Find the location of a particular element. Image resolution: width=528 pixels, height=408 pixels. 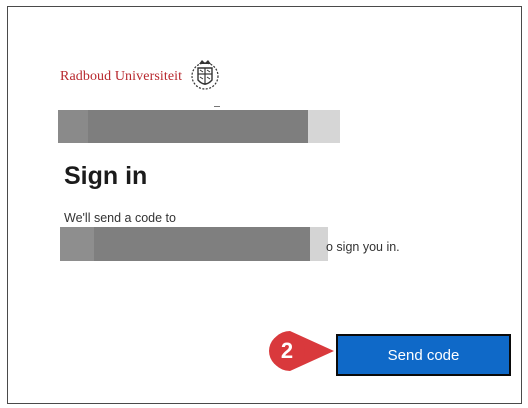

redacted-email is located at coordinates (194, 244).